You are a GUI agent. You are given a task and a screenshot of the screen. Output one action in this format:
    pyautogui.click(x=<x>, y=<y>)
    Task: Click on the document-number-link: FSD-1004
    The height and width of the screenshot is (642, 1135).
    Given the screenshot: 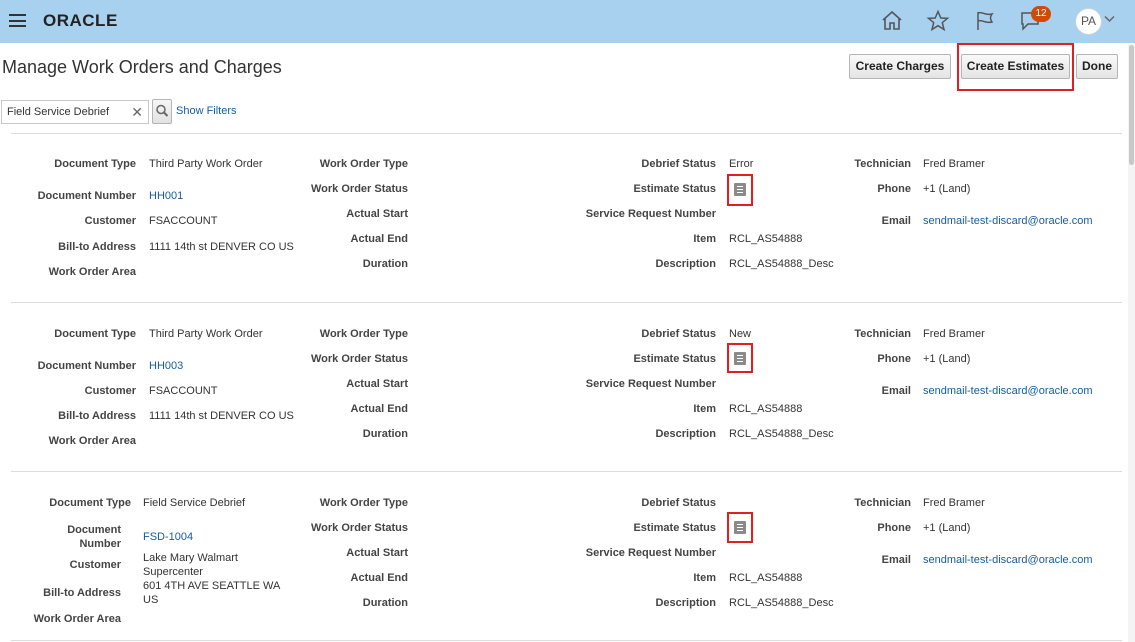 What is the action you would take?
    pyautogui.click(x=168, y=537)
    